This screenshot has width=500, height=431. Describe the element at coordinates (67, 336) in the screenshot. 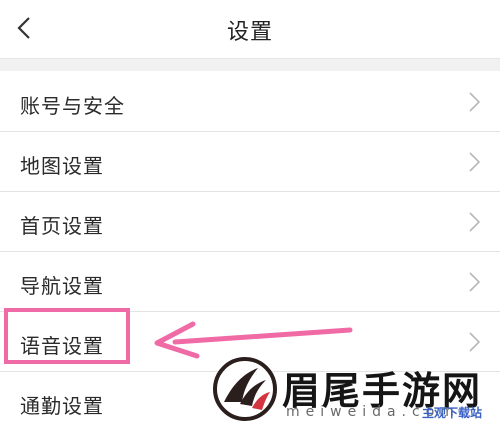

I see `highlight-box` at that location.